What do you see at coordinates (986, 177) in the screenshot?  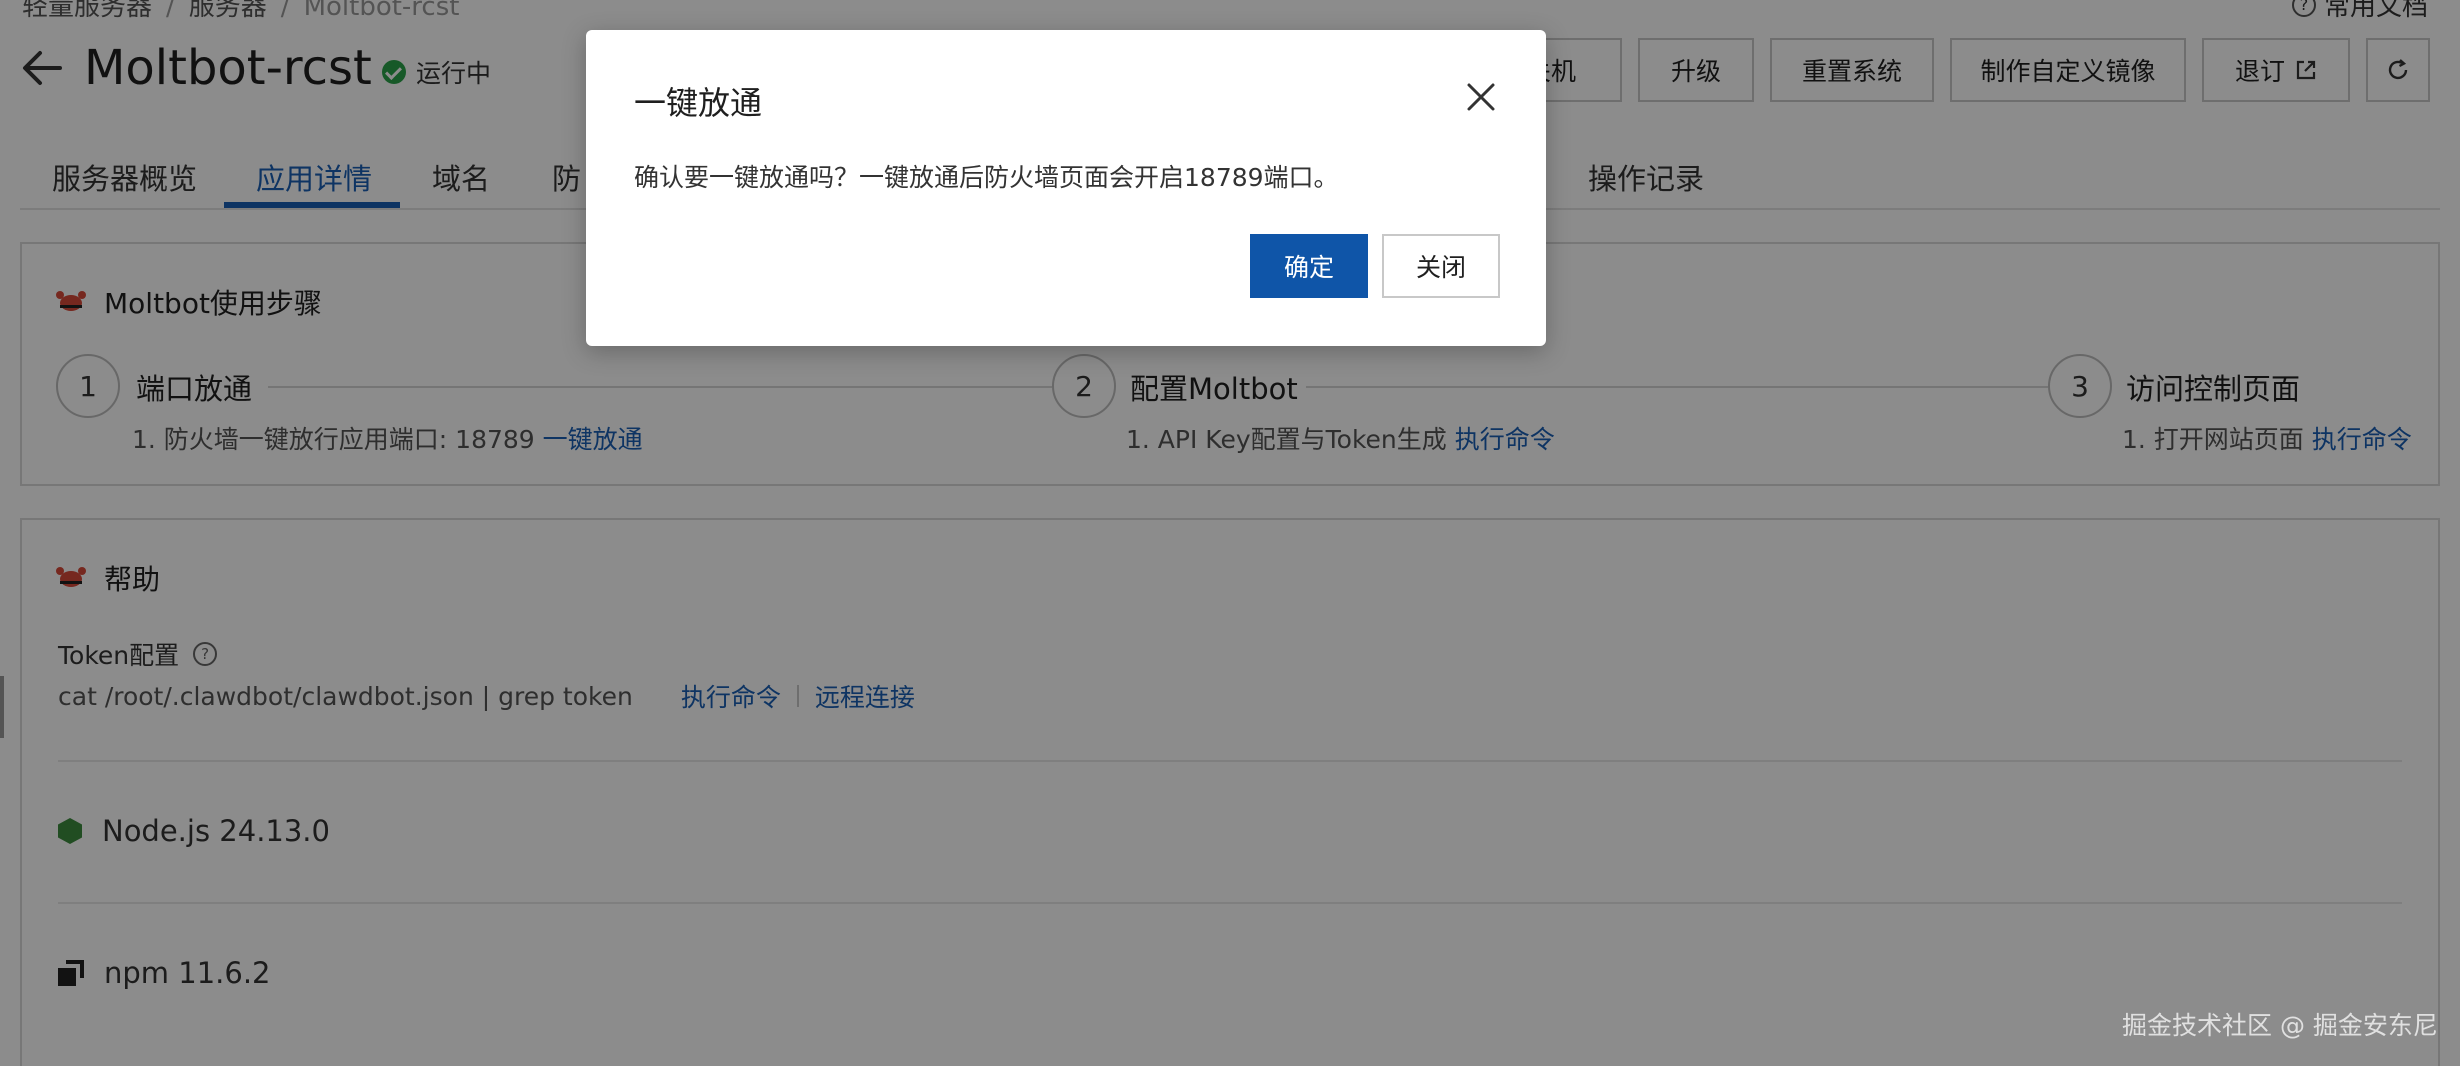 I see `dialog-message: 确认要一键放通吗？一键放通后防火墙页面会开启18789端口。` at bounding box center [986, 177].